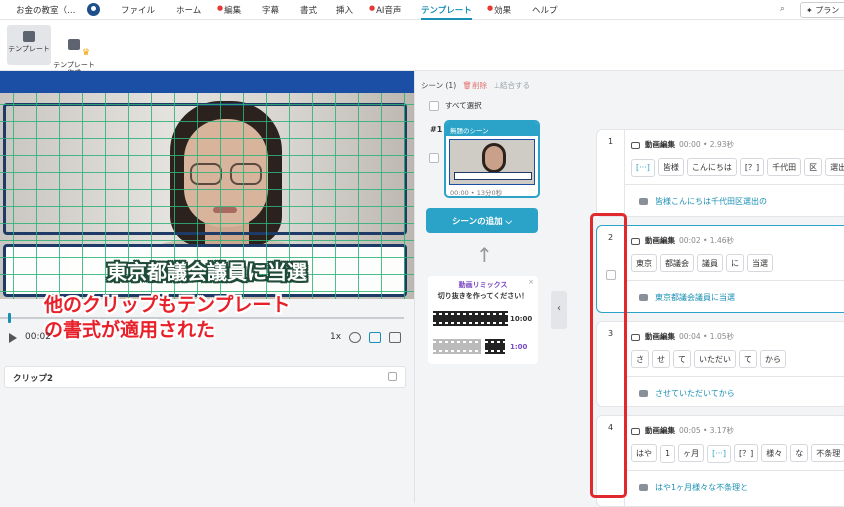 Image resolution: width=844 pixels, height=507 pixels. What do you see at coordinates (375, 337) in the screenshot?
I see `grid-icon` at bounding box center [375, 337].